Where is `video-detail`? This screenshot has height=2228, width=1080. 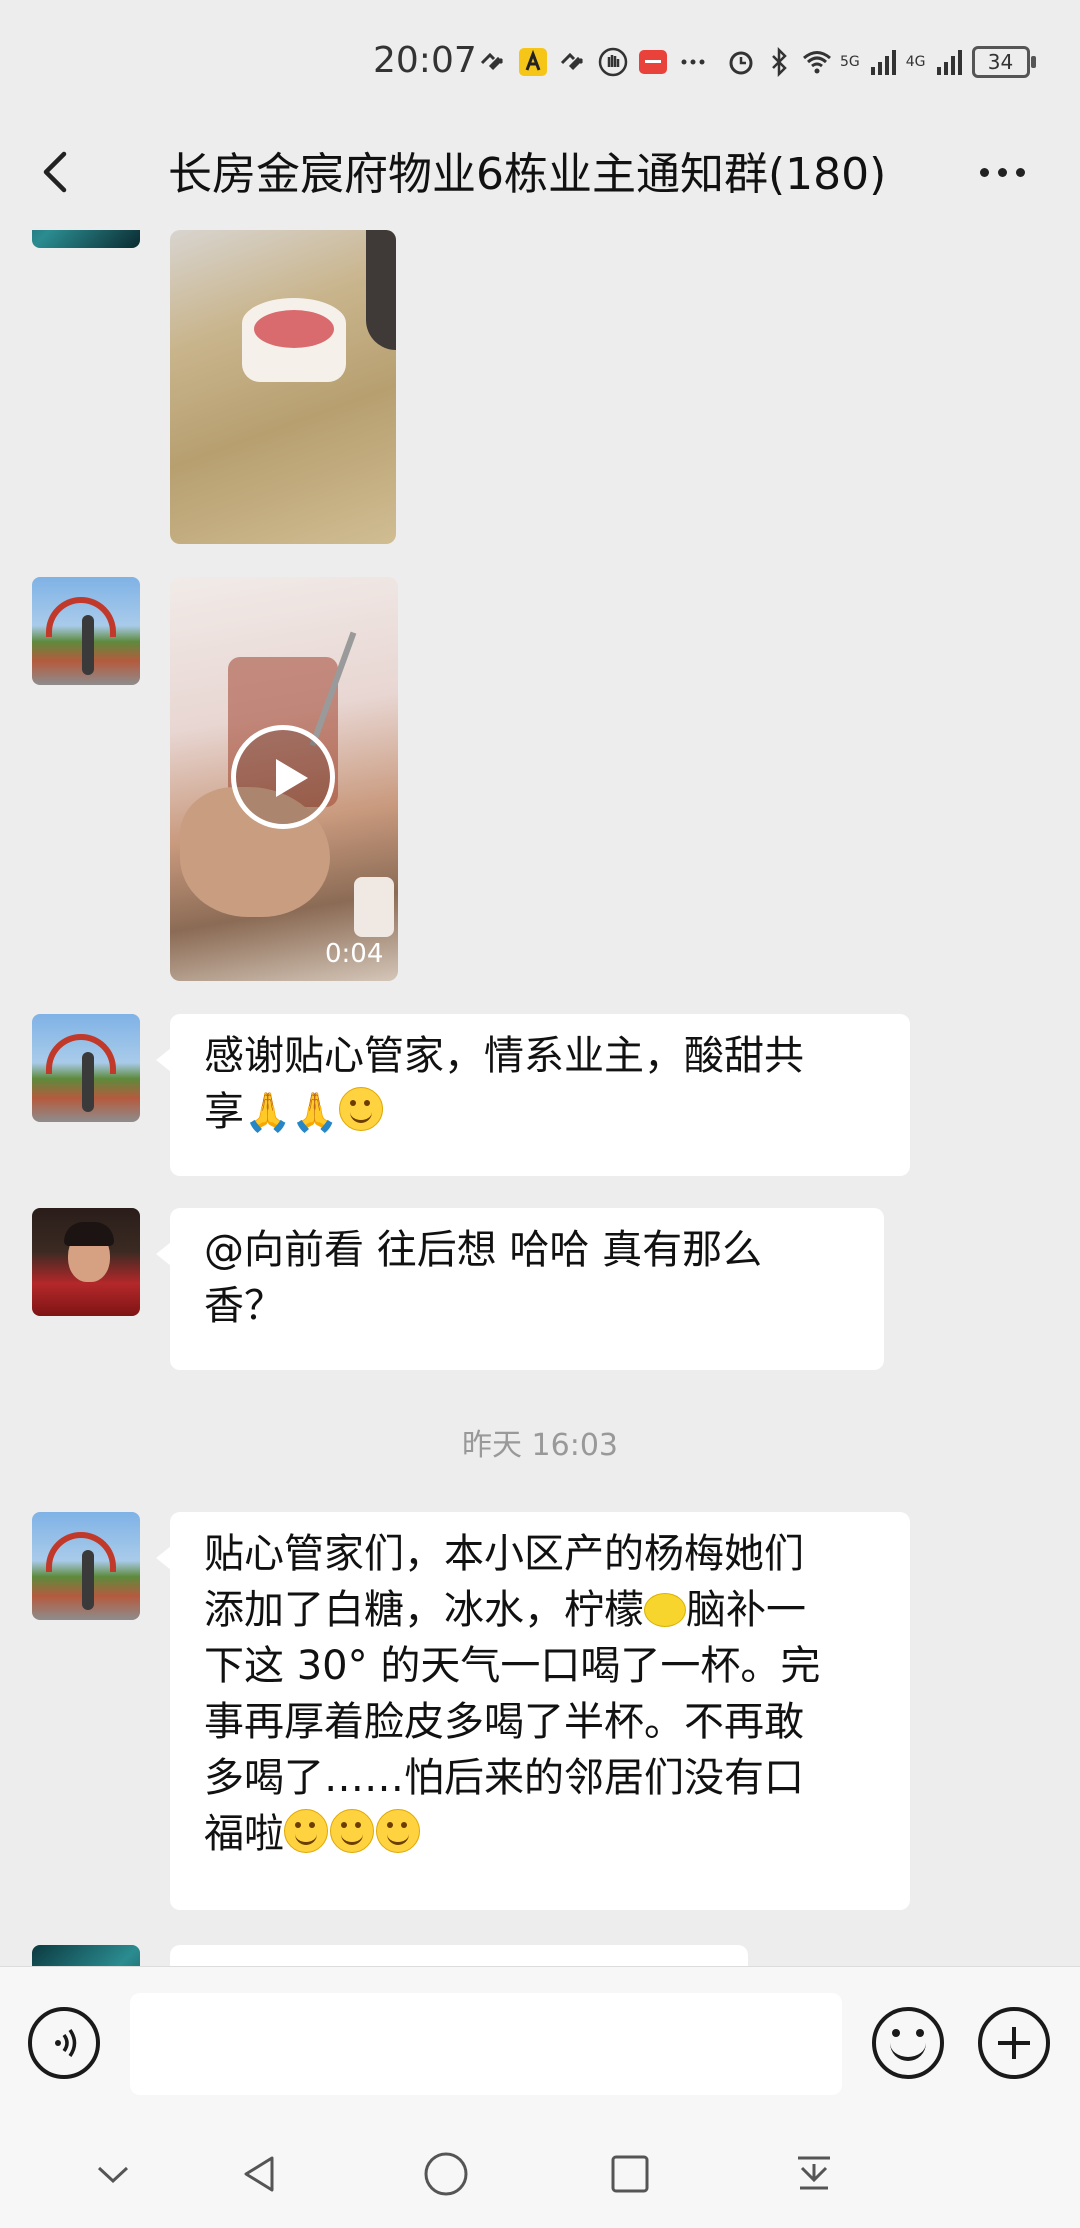 video-detail is located at coordinates (374, 907).